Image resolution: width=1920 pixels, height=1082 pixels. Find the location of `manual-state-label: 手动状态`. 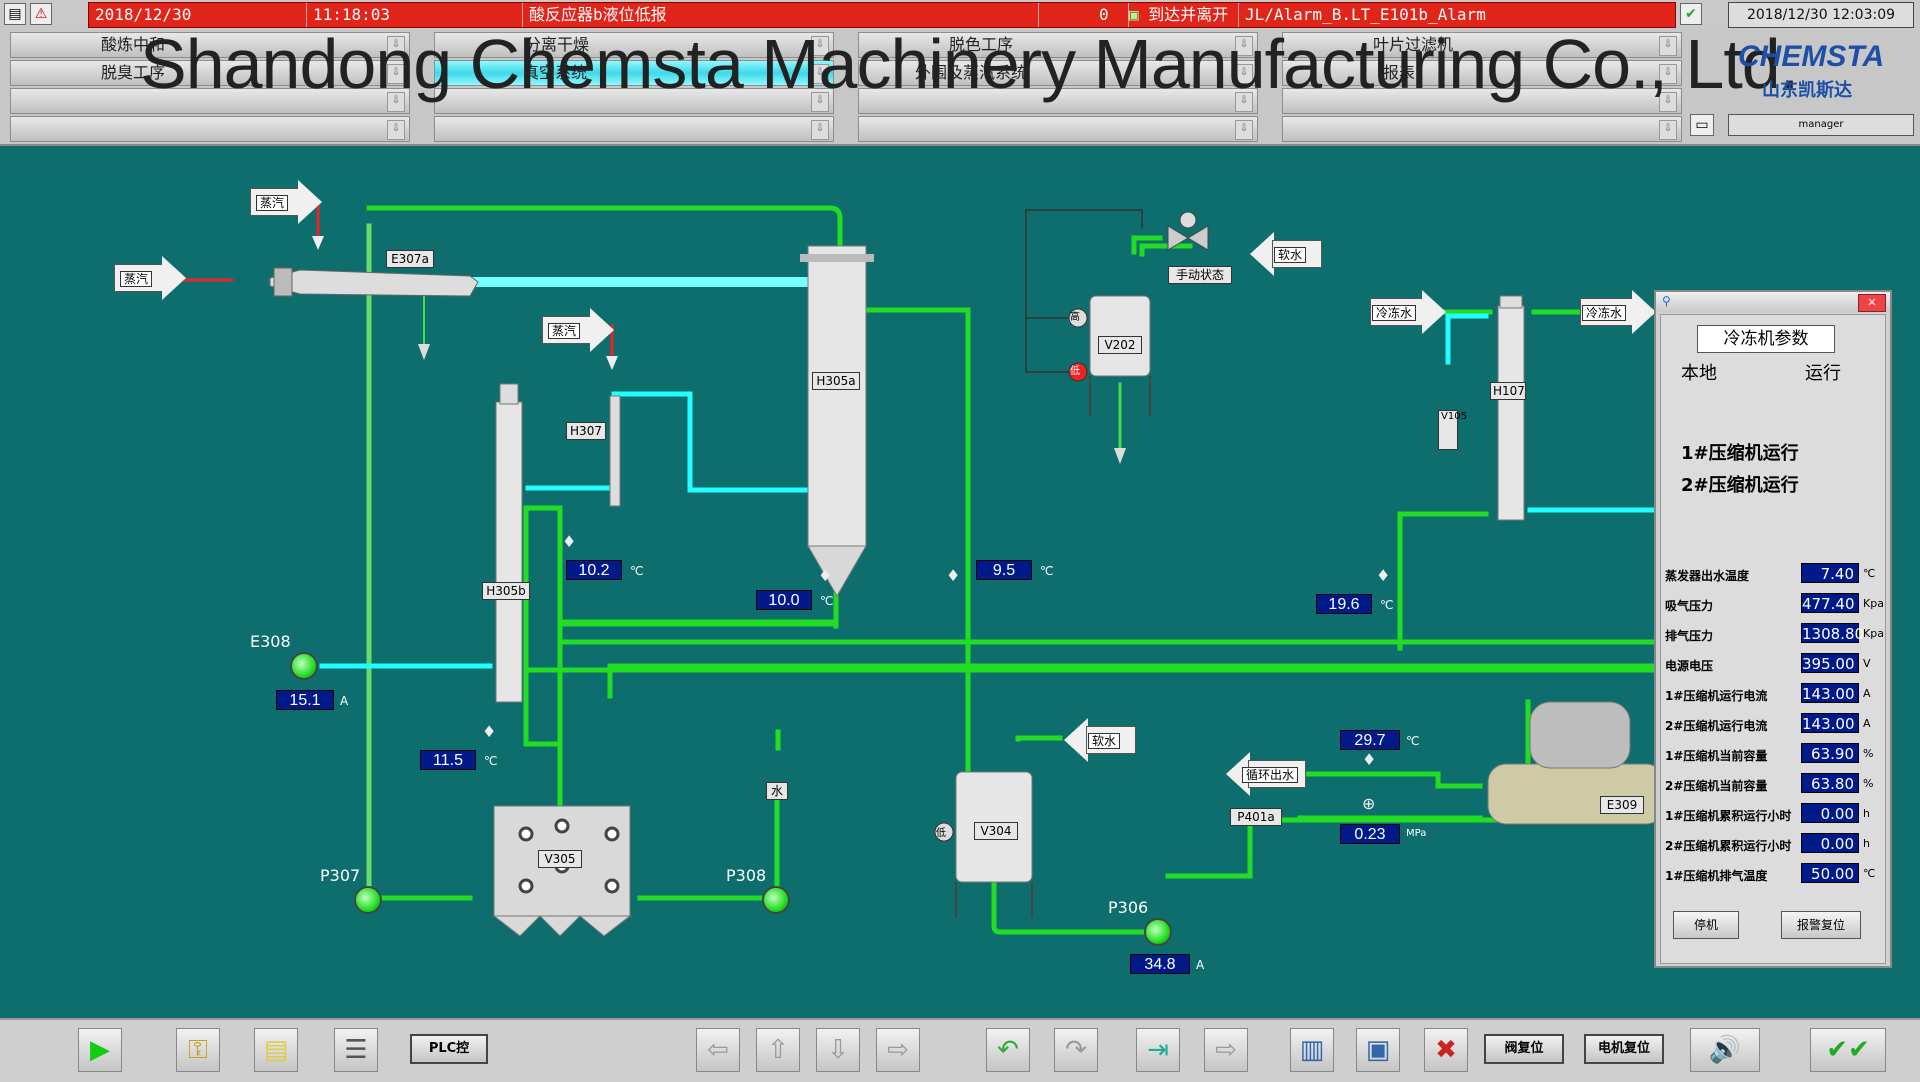

manual-state-label: 手动状态 is located at coordinates (1200, 275).